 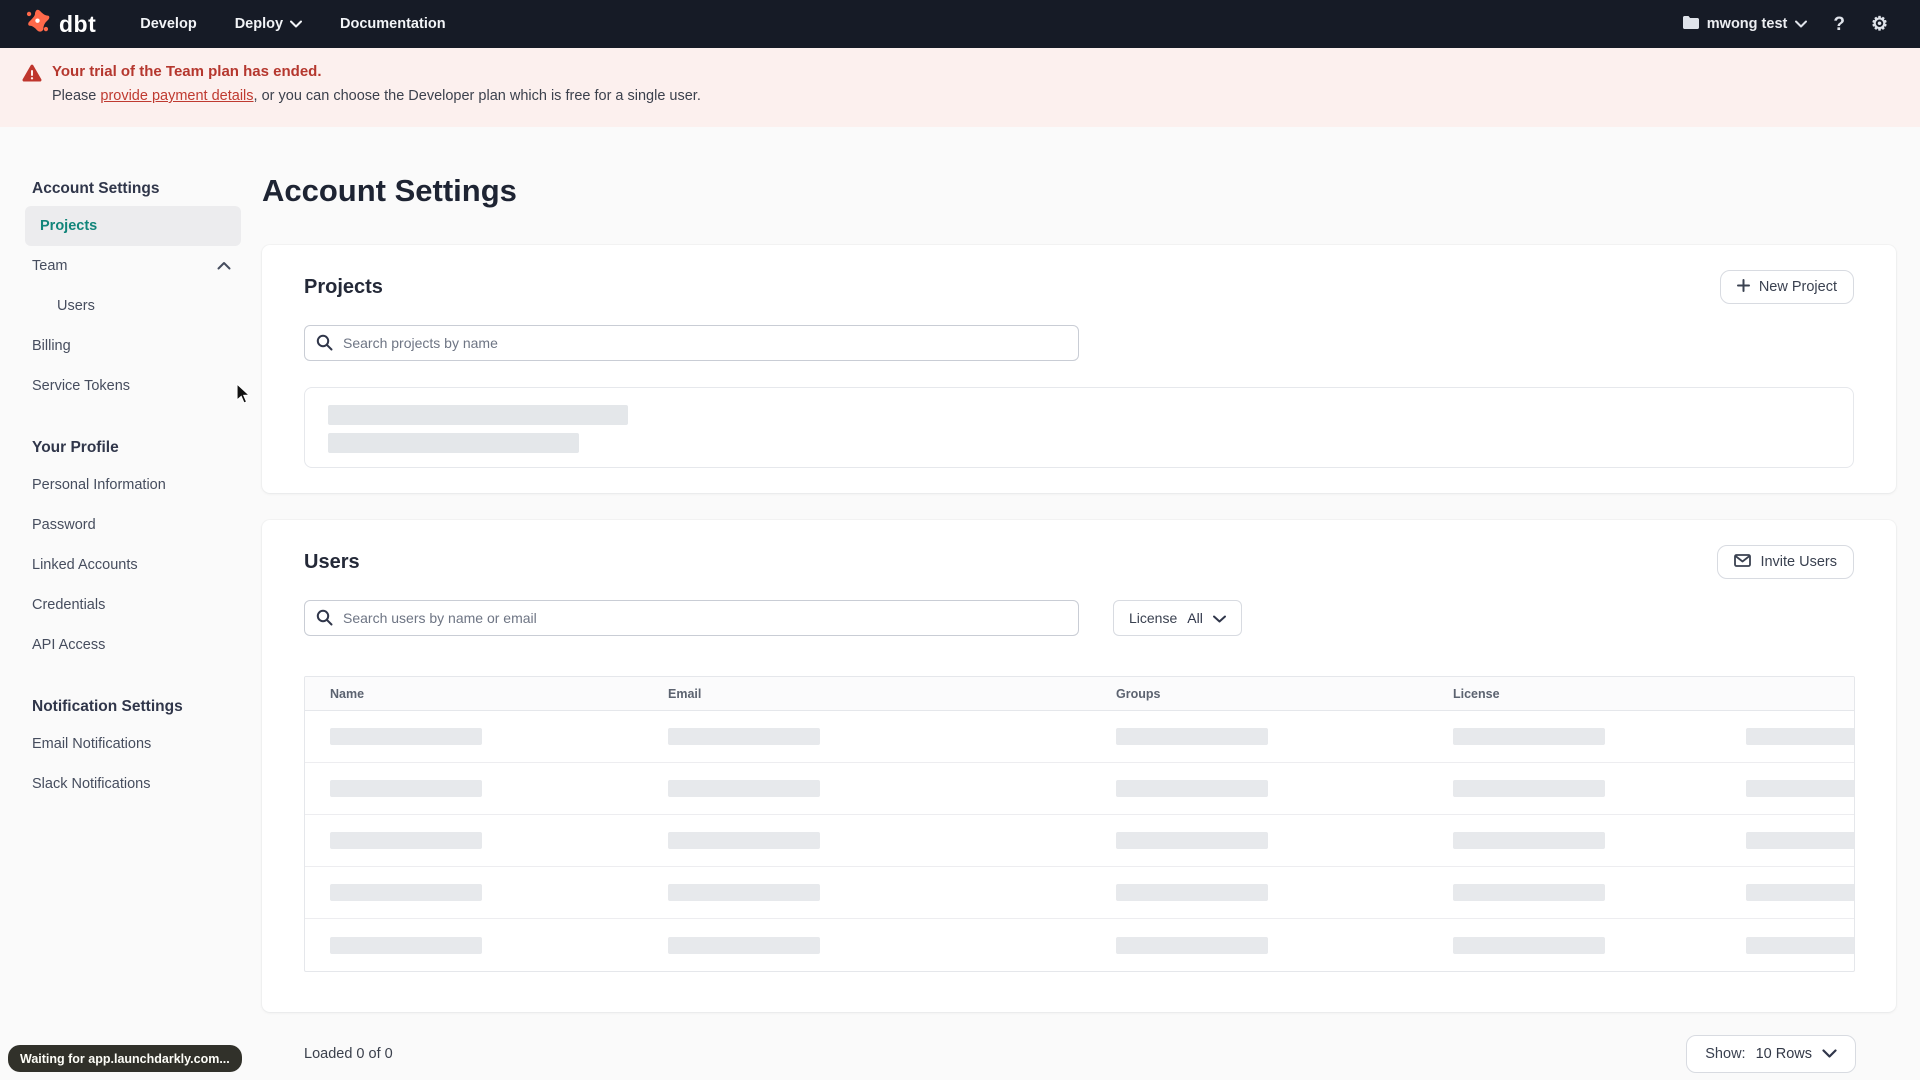 I want to click on loaded-count-text: Loaded 0 of 0, so click(x=348, y=1054).